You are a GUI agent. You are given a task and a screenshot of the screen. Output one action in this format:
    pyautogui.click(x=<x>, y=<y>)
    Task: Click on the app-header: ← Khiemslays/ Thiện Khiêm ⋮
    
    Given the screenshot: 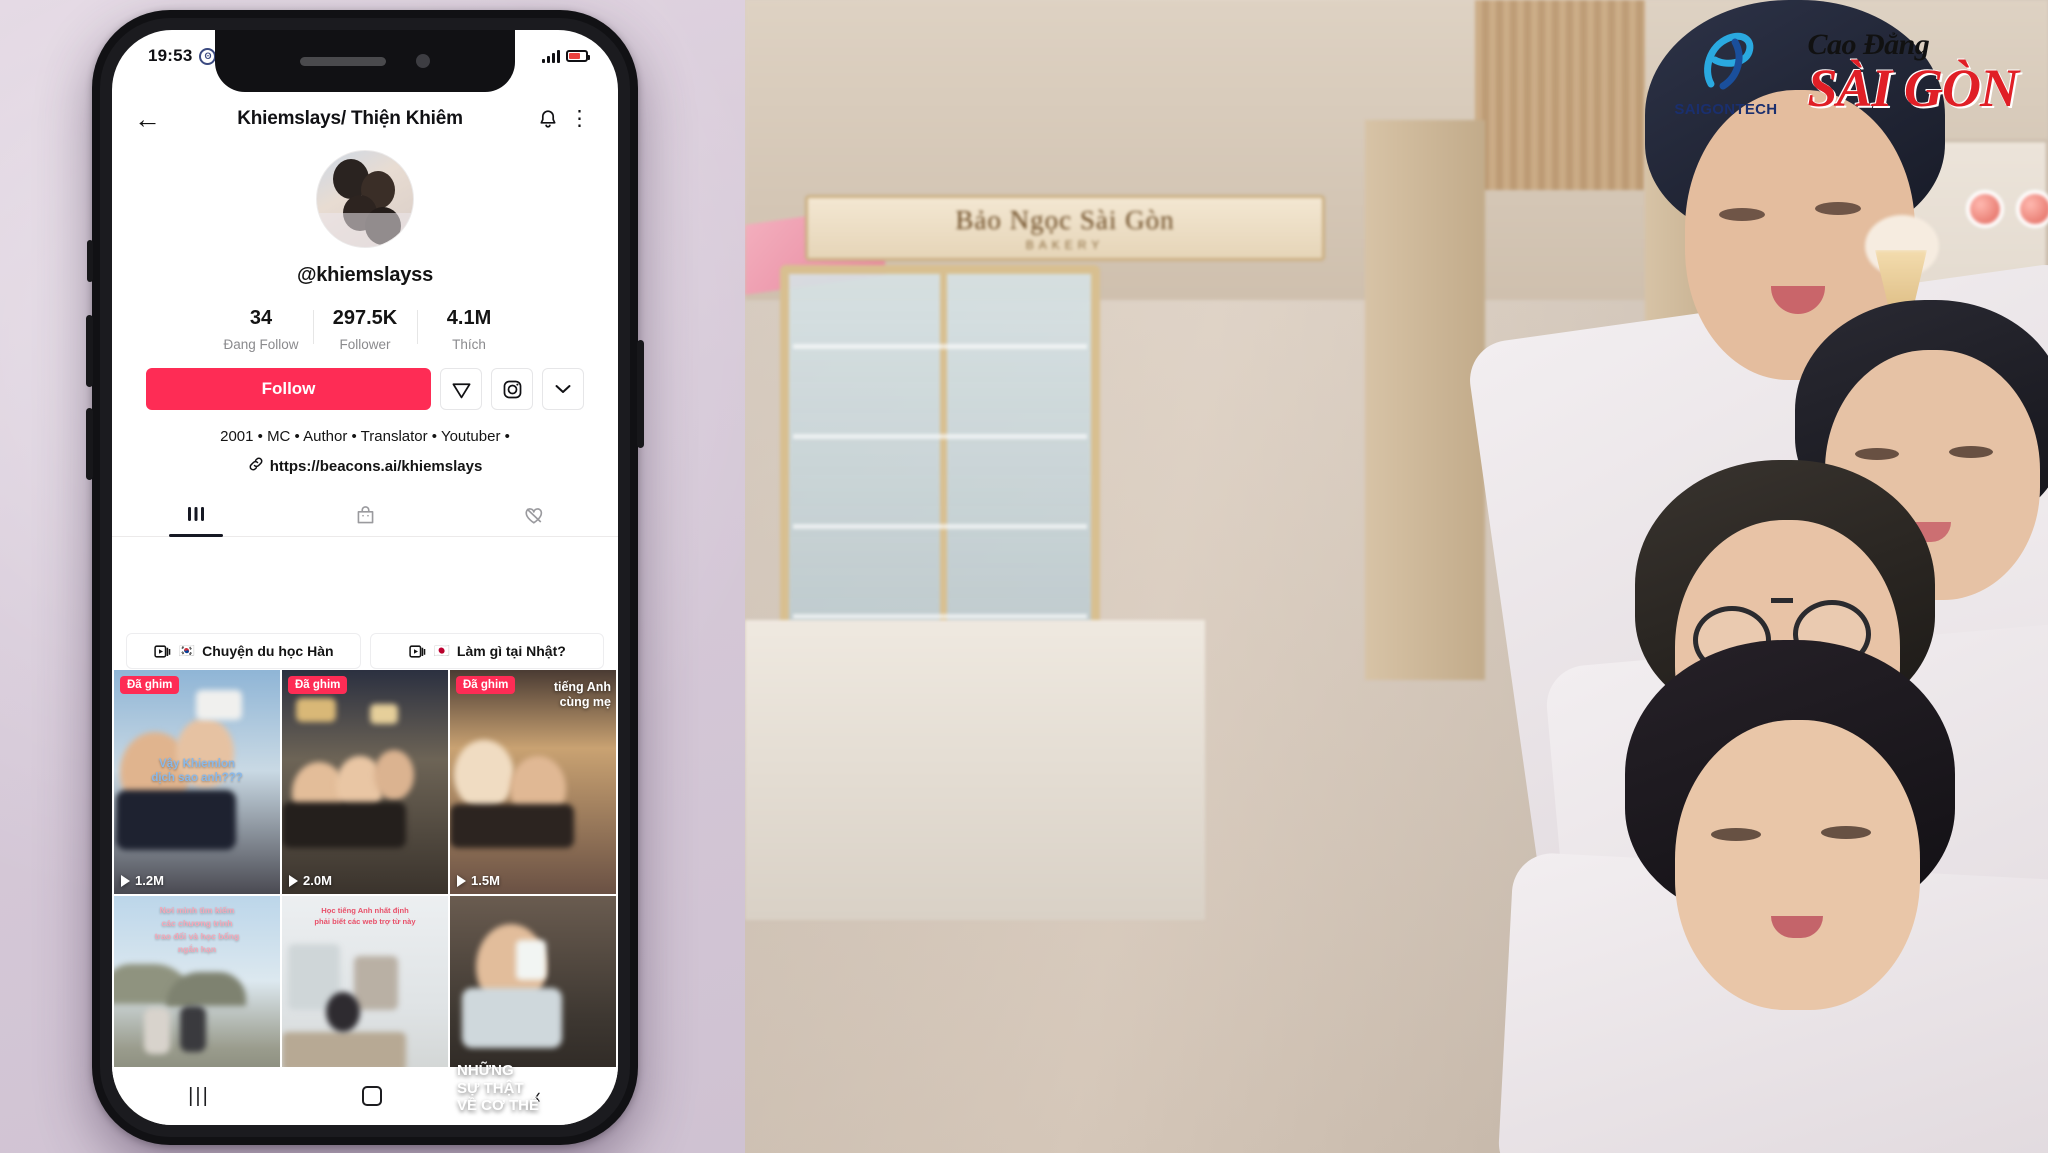 What is the action you would take?
    pyautogui.click(x=365, y=119)
    